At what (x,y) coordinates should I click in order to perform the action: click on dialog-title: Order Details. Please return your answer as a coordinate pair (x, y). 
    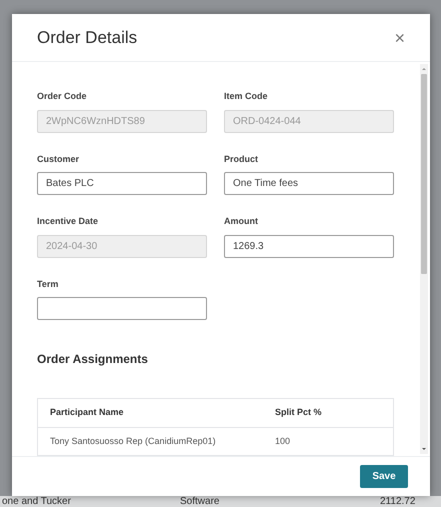
    Looking at the image, I should click on (87, 37).